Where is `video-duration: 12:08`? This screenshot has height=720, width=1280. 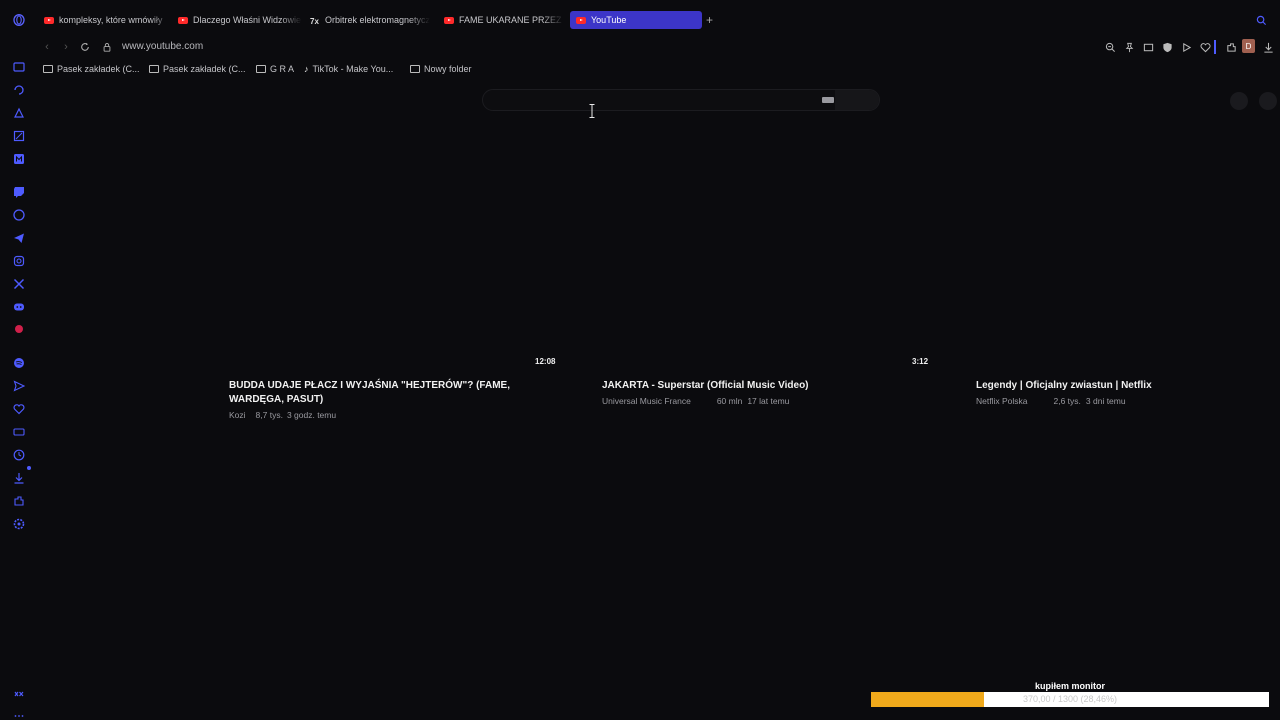
video-duration: 12:08 is located at coordinates (545, 361).